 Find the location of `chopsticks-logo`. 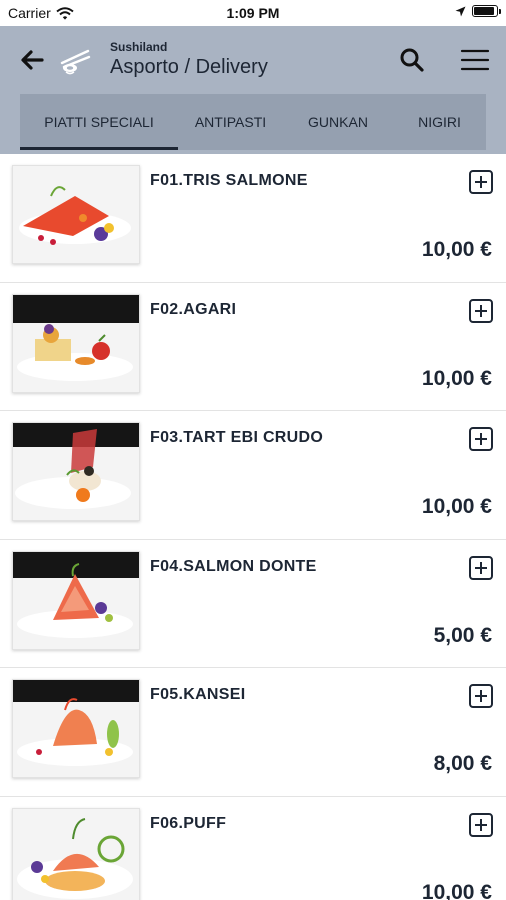

chopsticks-logo is located at coordinates (75, 62).